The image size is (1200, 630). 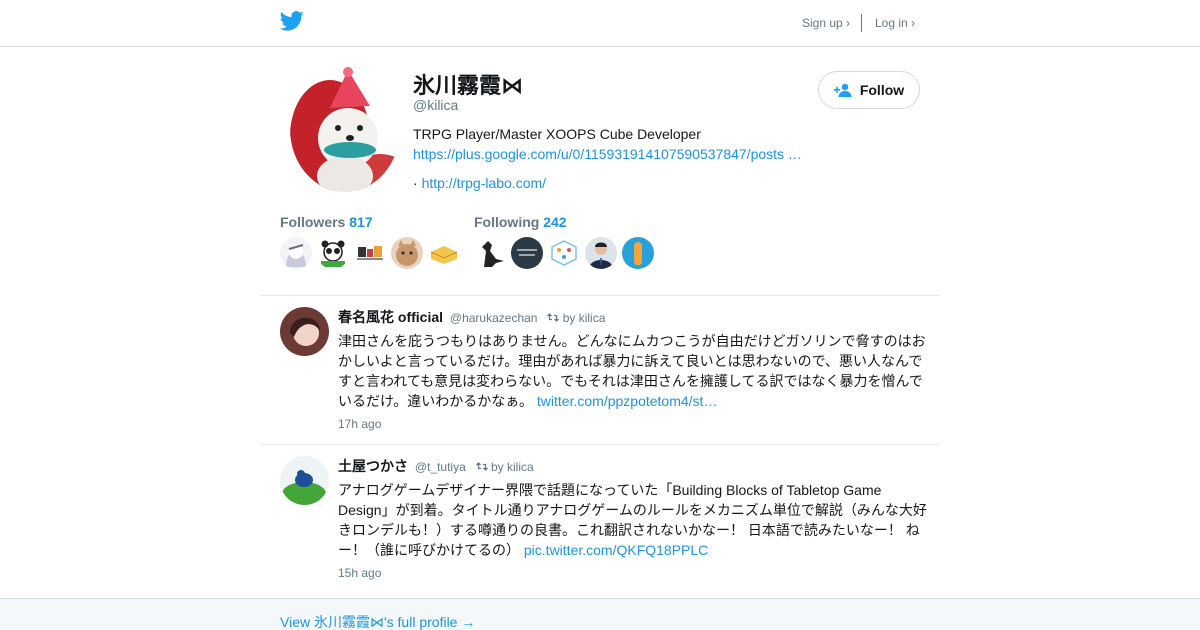 I want to click on followers-stat: Followers 817, so click(x=326, y=222).